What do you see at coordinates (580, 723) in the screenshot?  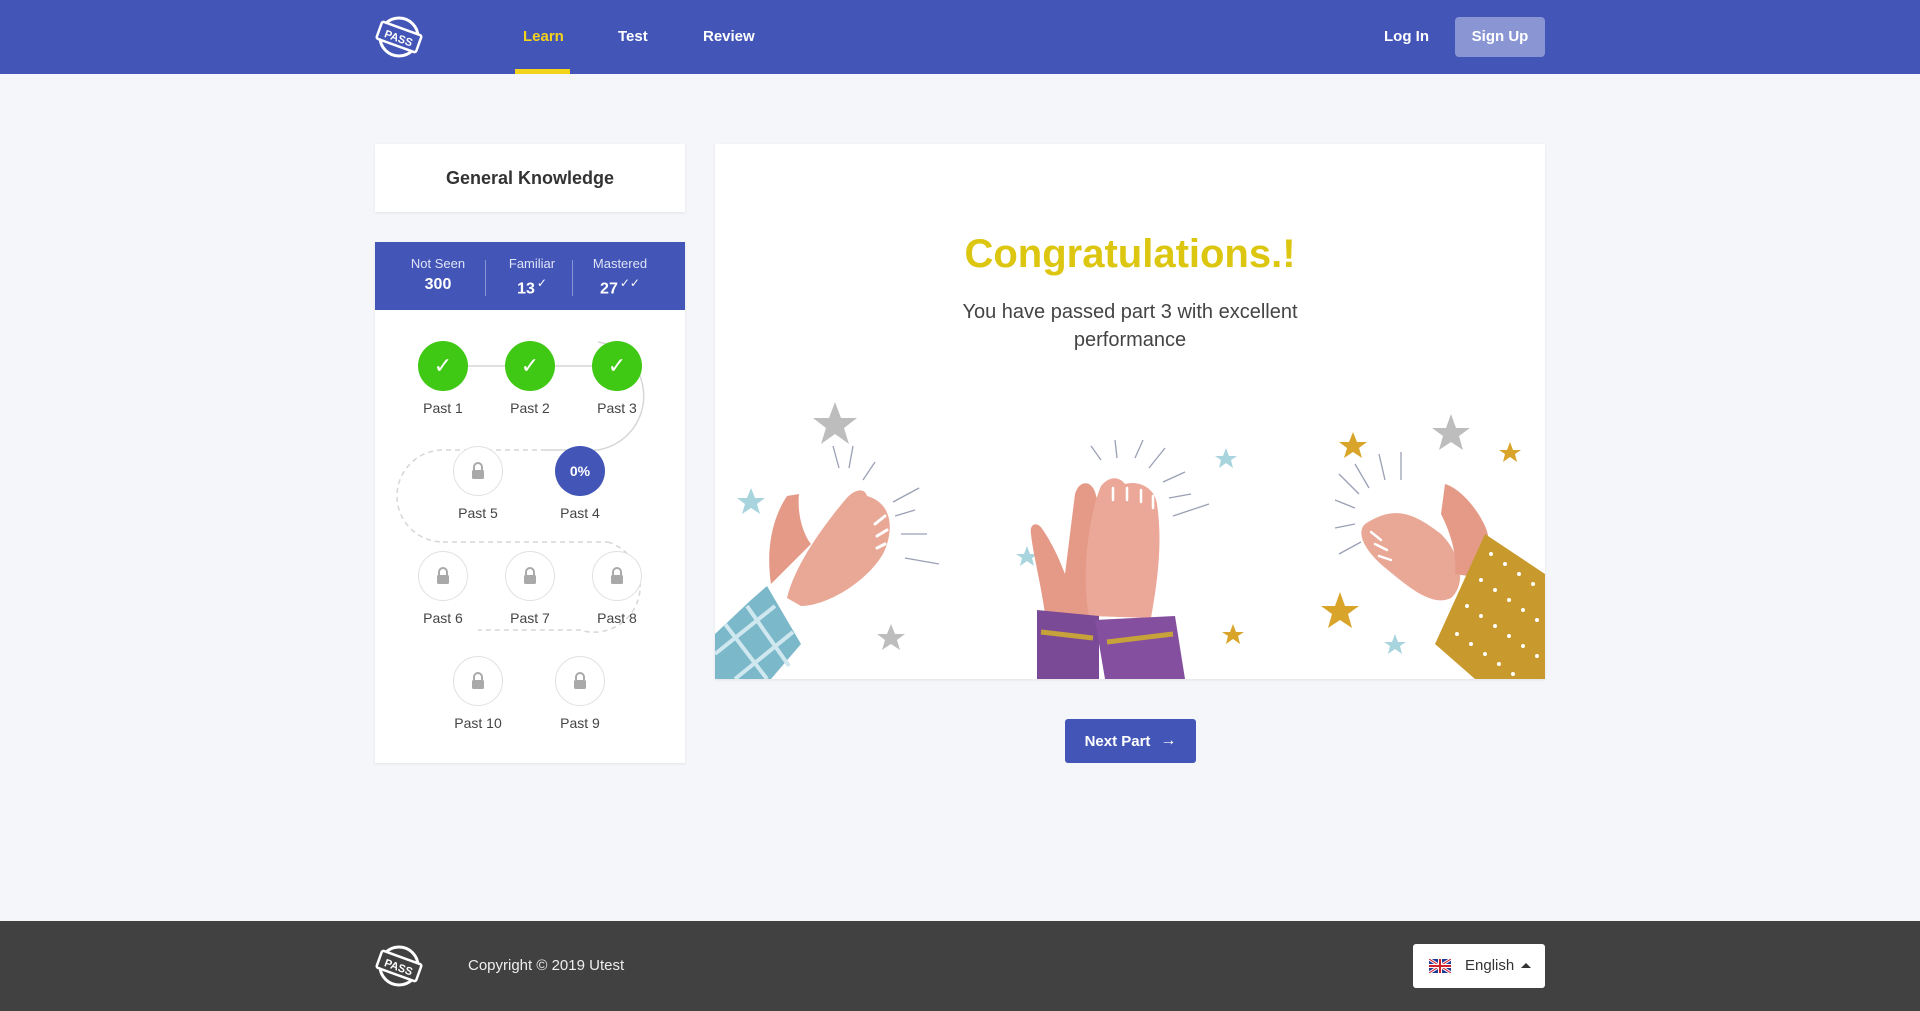 I see `part-label-9: Past 9` at bounding box center [580, 723].